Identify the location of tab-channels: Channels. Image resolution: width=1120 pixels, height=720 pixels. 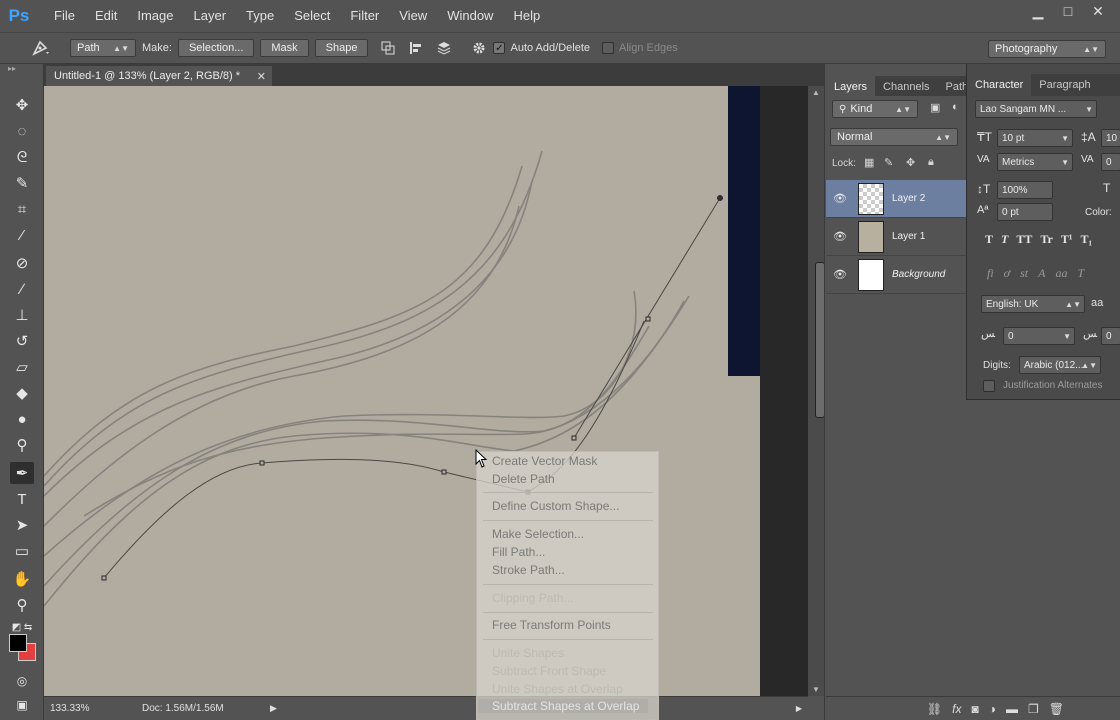
(906, 87).